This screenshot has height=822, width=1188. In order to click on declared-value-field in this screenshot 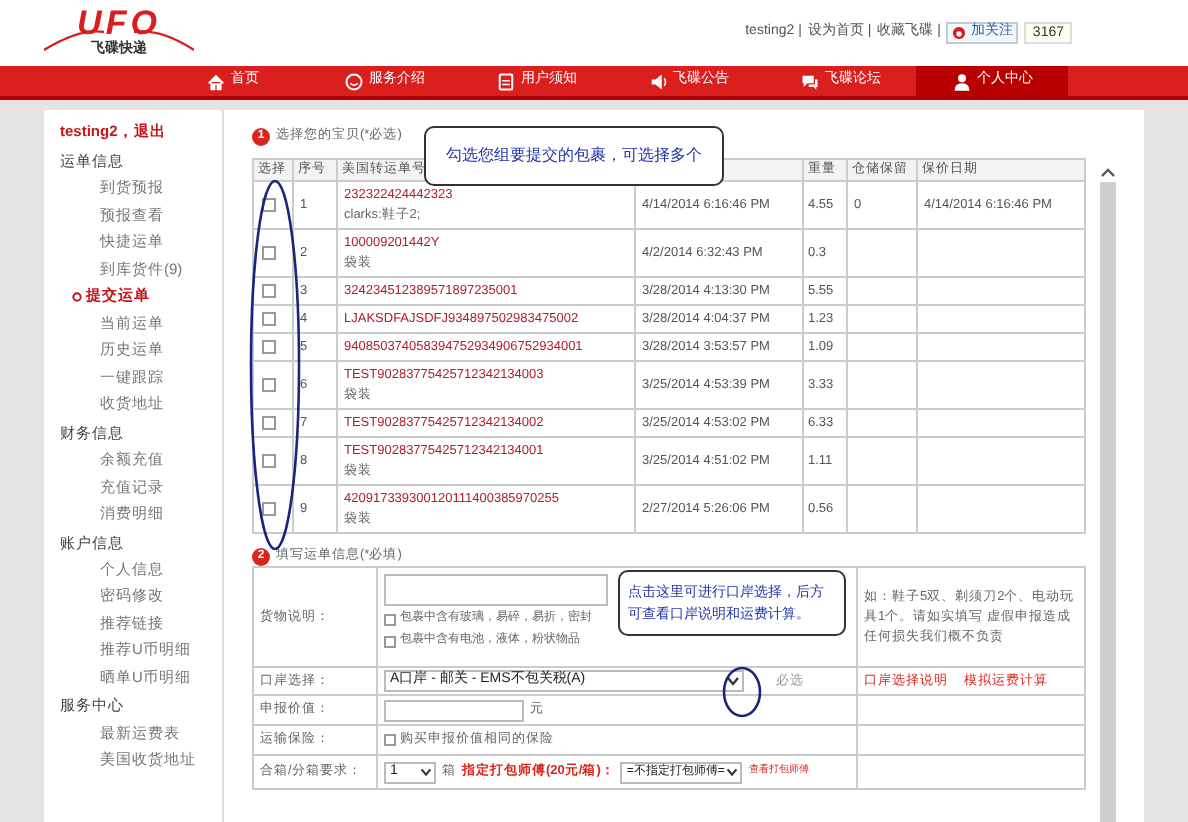, I will do `click(454, 710)`.